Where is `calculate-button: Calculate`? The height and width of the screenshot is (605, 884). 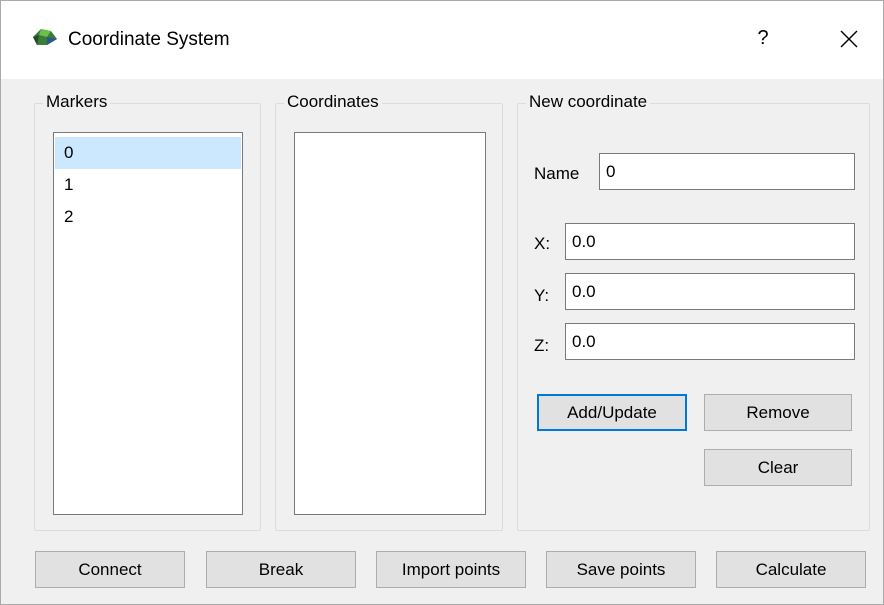 calculate-button: Calculate is located at coordinates (791, 569).